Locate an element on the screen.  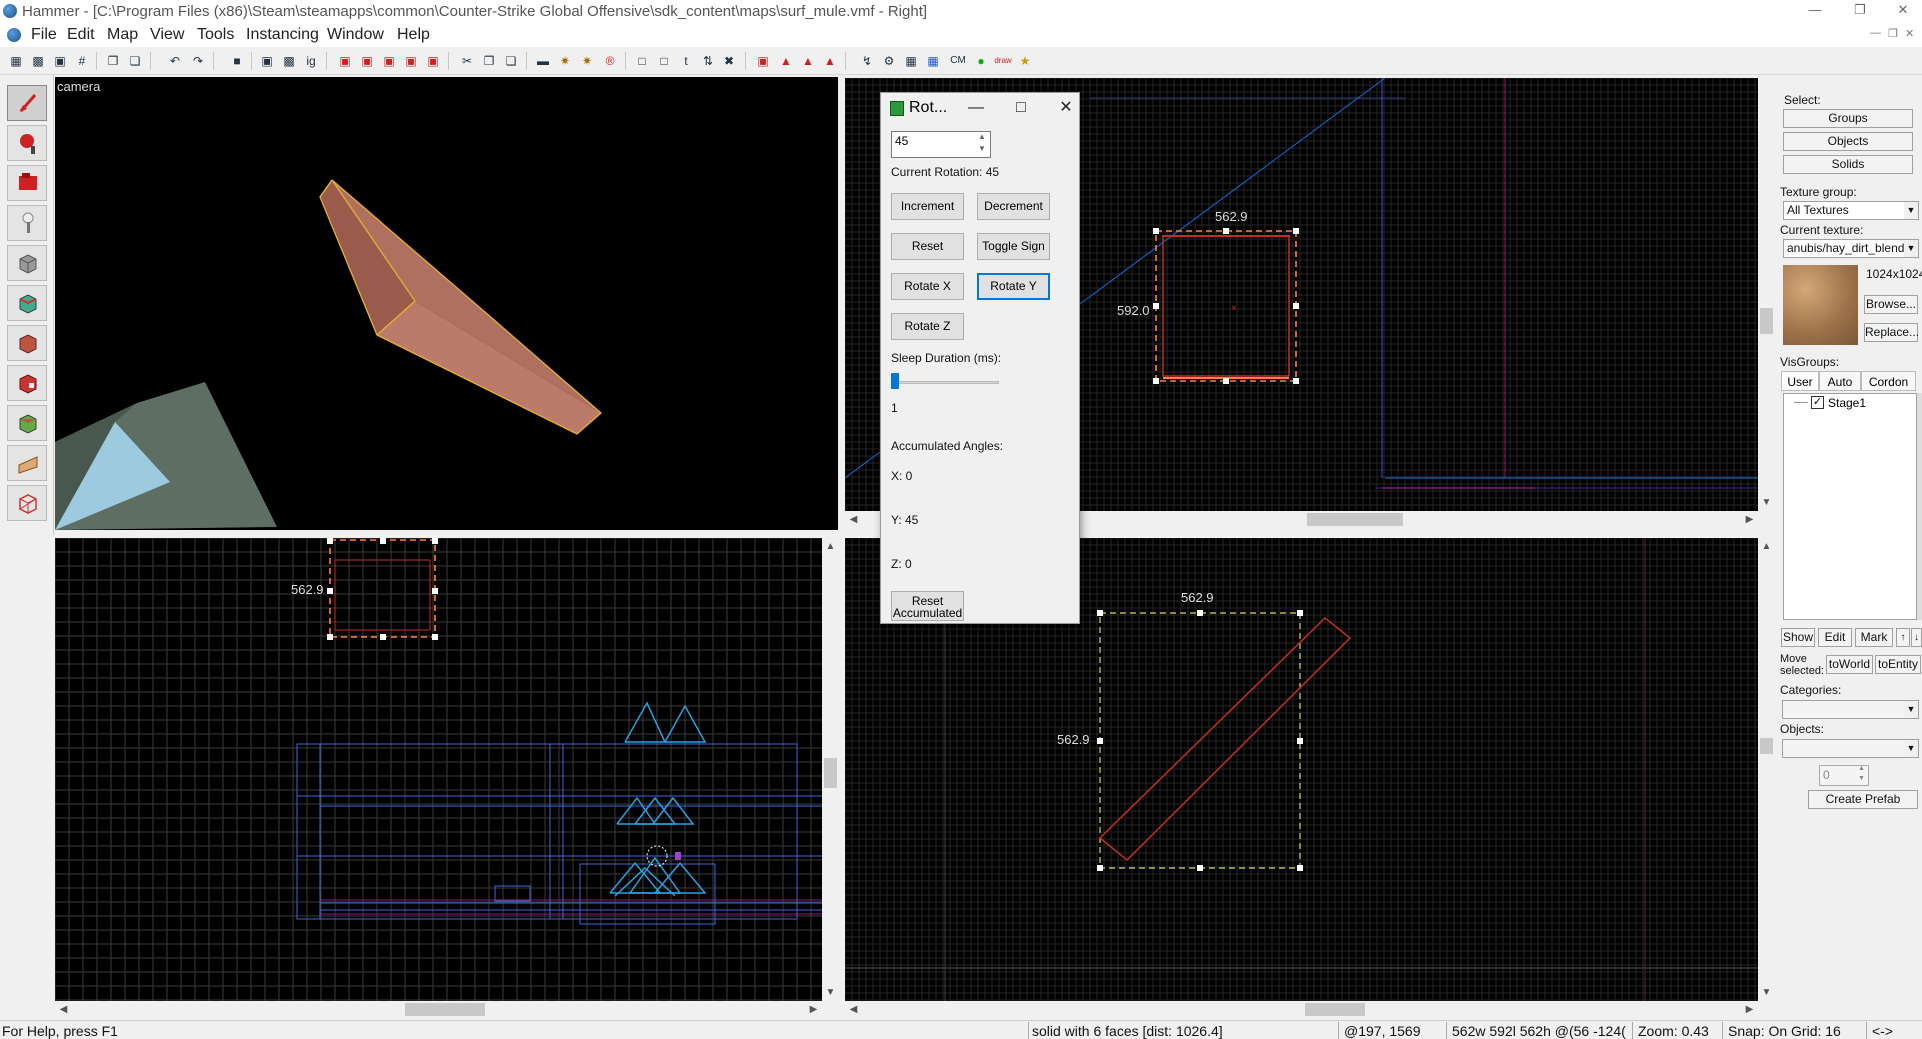
redo-icon: ↷ is located at coordinates (198, 61).